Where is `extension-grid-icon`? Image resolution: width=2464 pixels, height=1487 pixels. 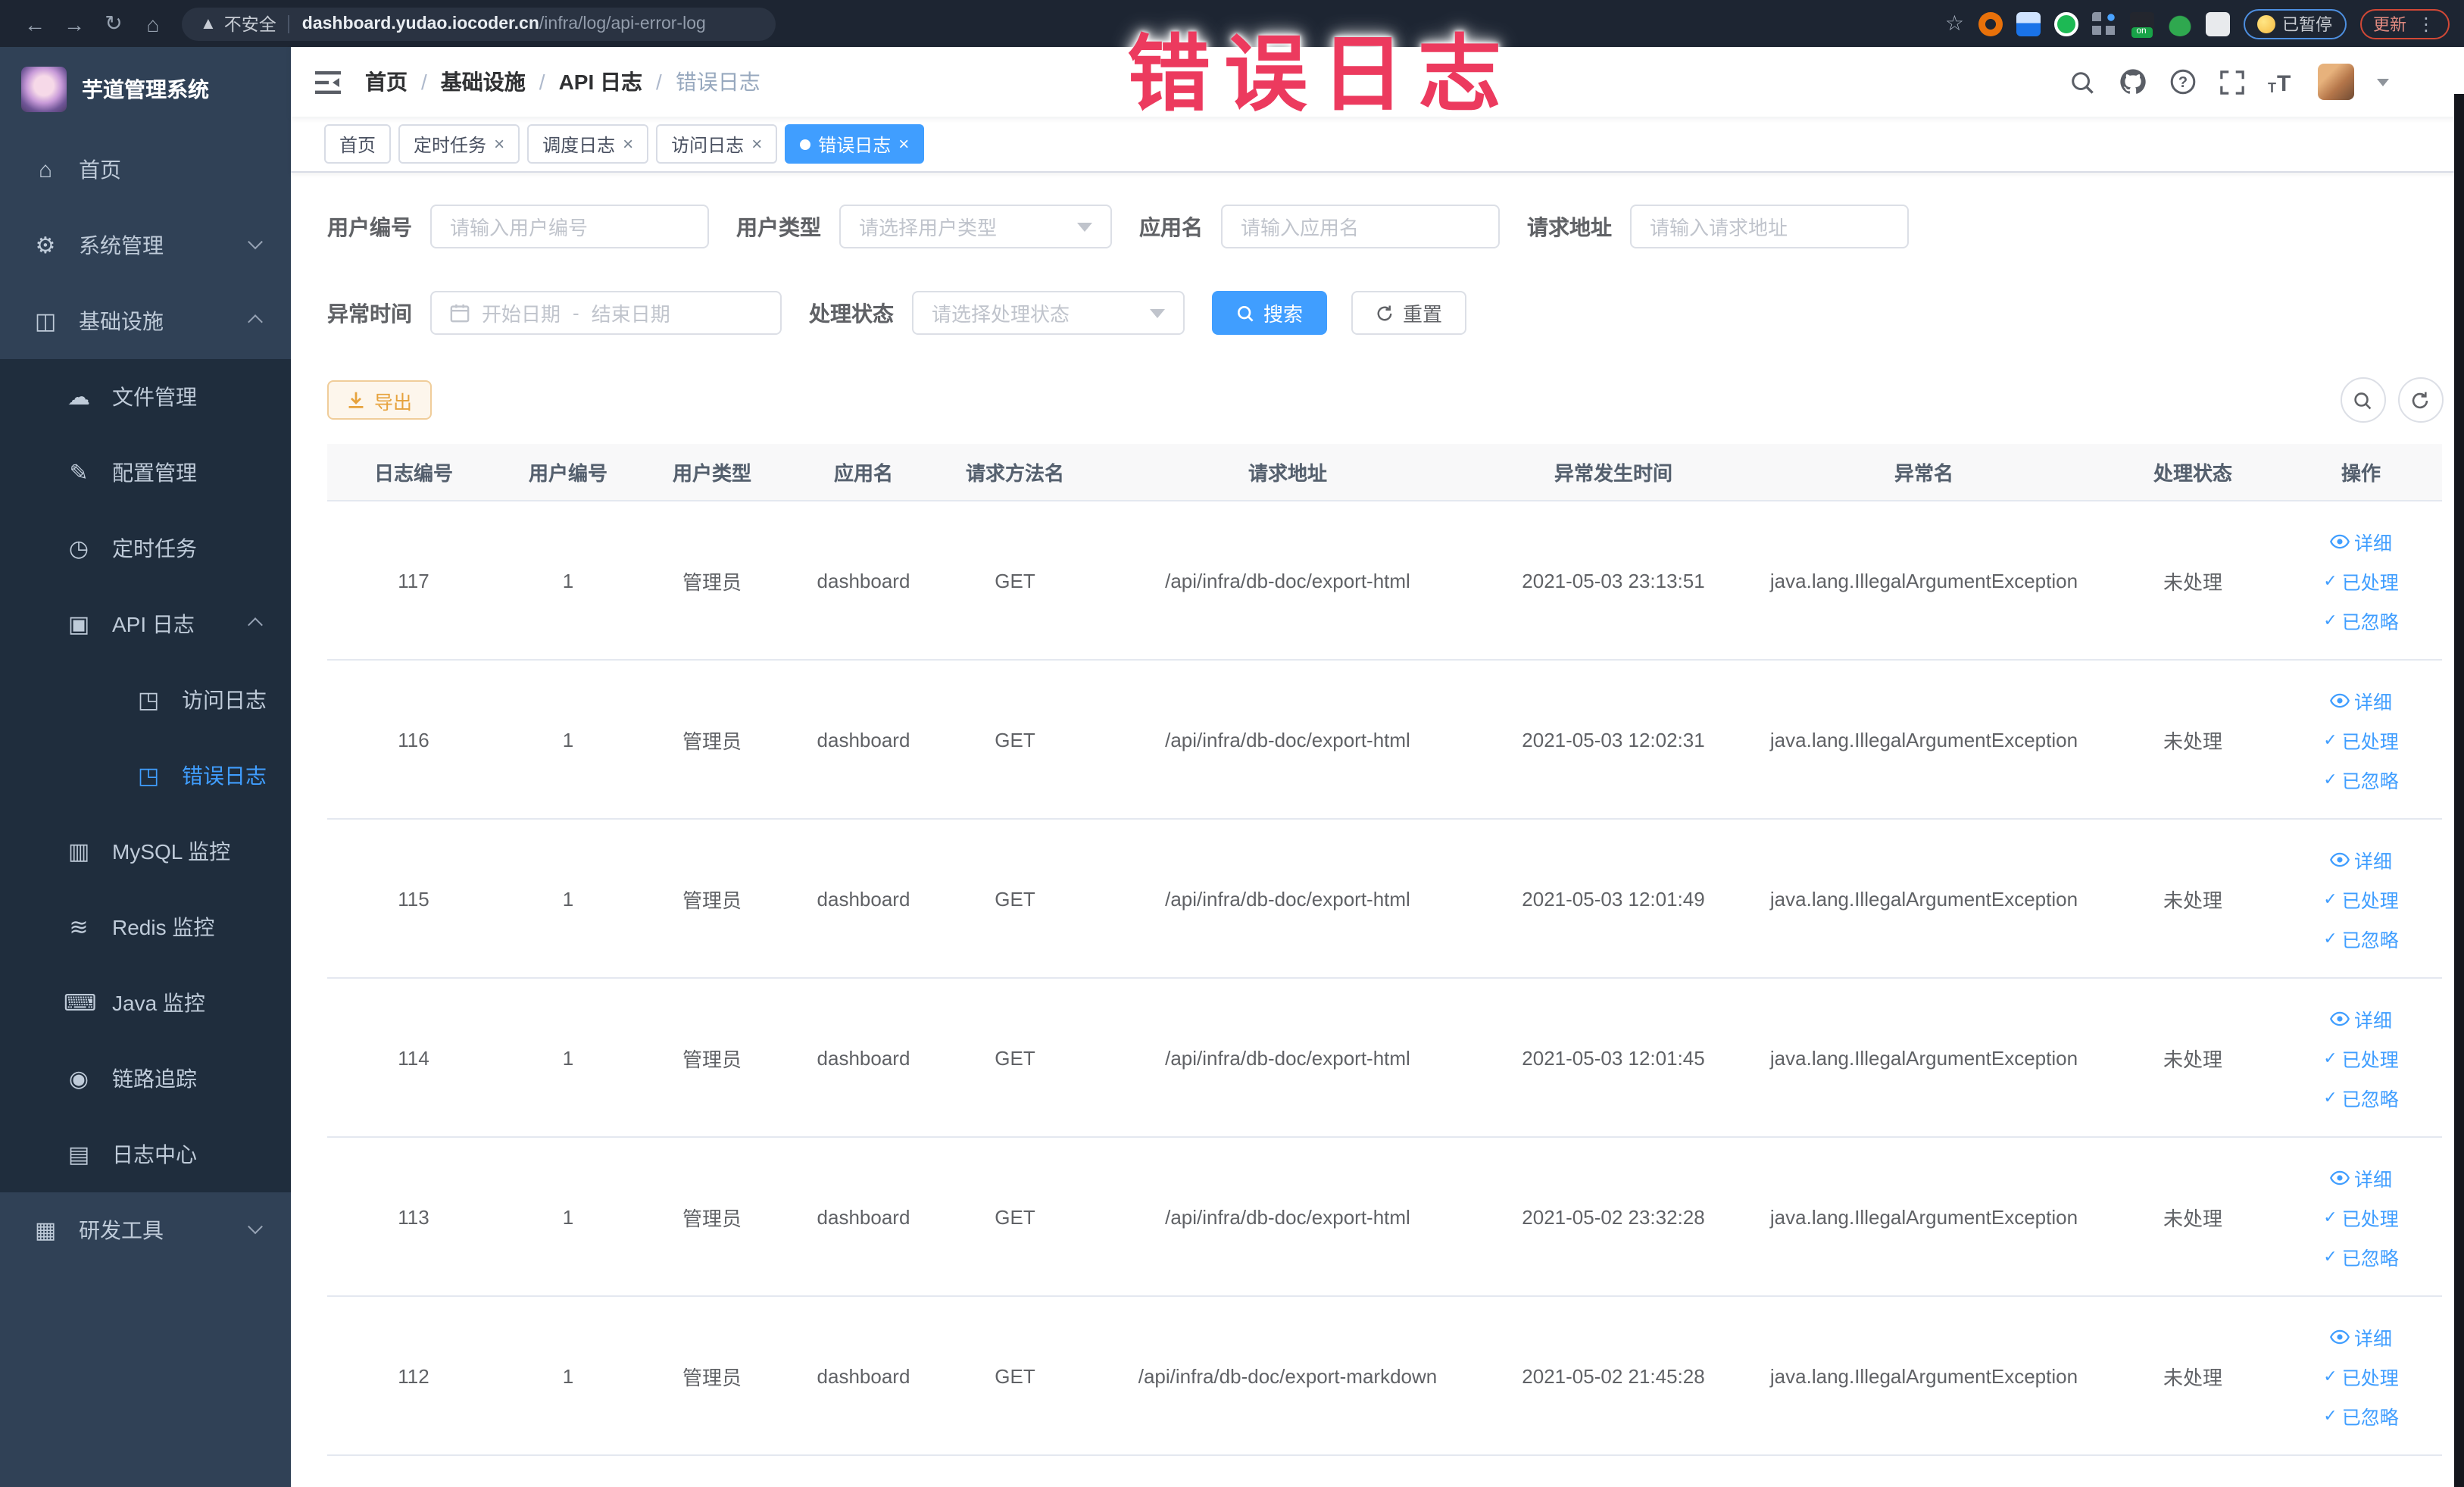
extension-grid-icon is located at coordinates (2103, 23).